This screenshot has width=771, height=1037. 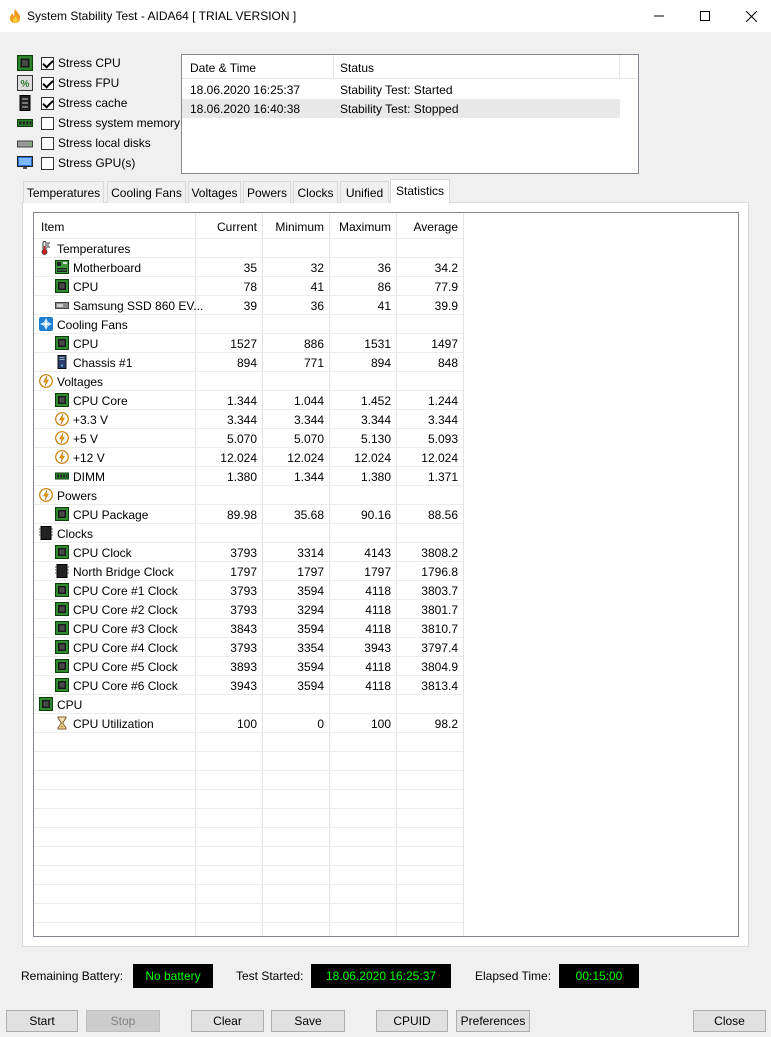 What do you see at coordinates (442, 420) in the screenshot?
I see `stats-average-value: 3.344` at bounding box center [442, 420].